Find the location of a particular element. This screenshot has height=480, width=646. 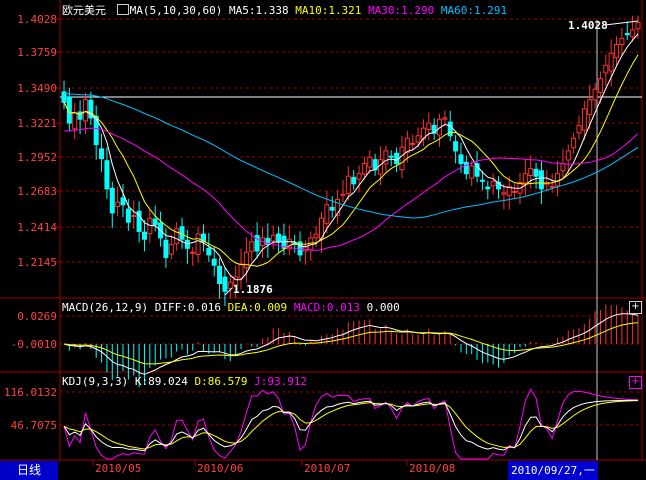

period-tab-daily: 日线 is located at coordinates (29, 470).